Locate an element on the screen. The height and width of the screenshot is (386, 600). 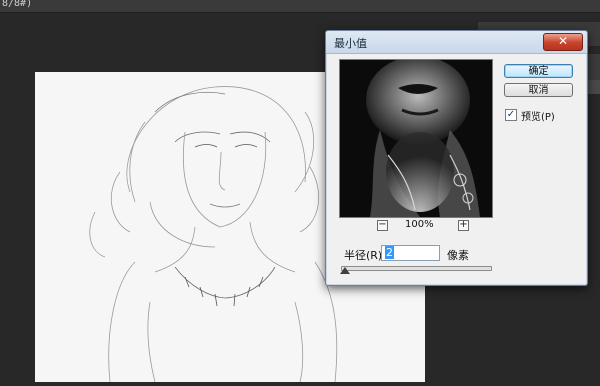
cancel-button: 取消 is located at coordinates (538, 90).